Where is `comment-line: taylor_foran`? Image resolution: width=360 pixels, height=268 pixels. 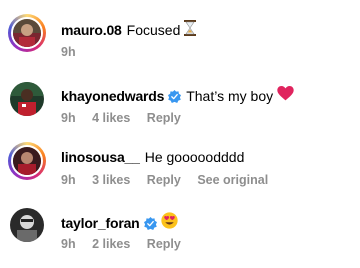
comment-line: taylor_foran is located at coordinates (119, 222).